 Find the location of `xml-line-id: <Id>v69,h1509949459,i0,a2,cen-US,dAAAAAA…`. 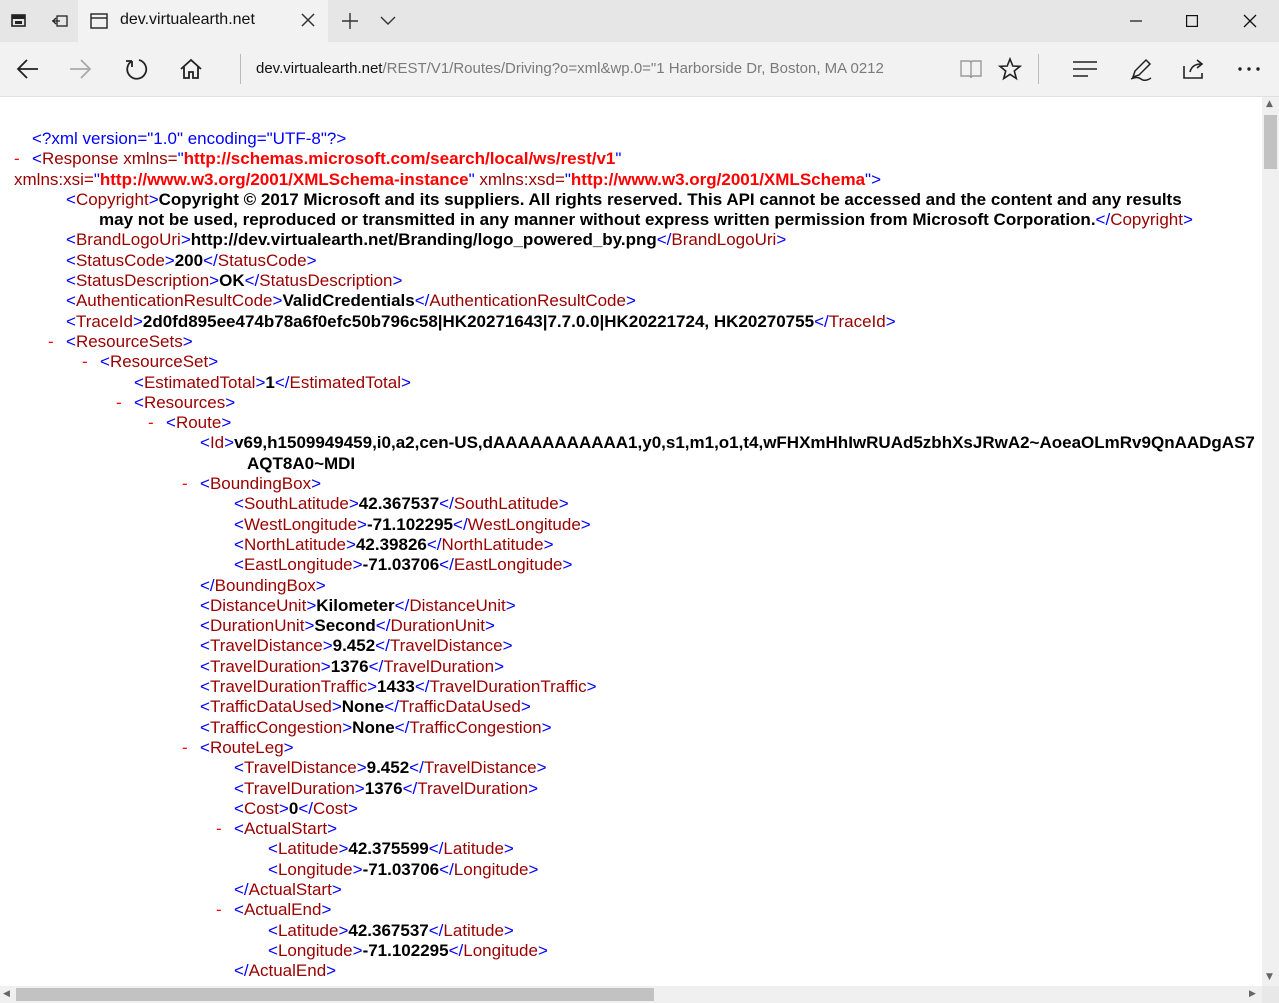

xml-line-id: <Id>v69,h1509949459,i0,a2,cen-US,dAAAAAA… is located at coordinates (727, 453).